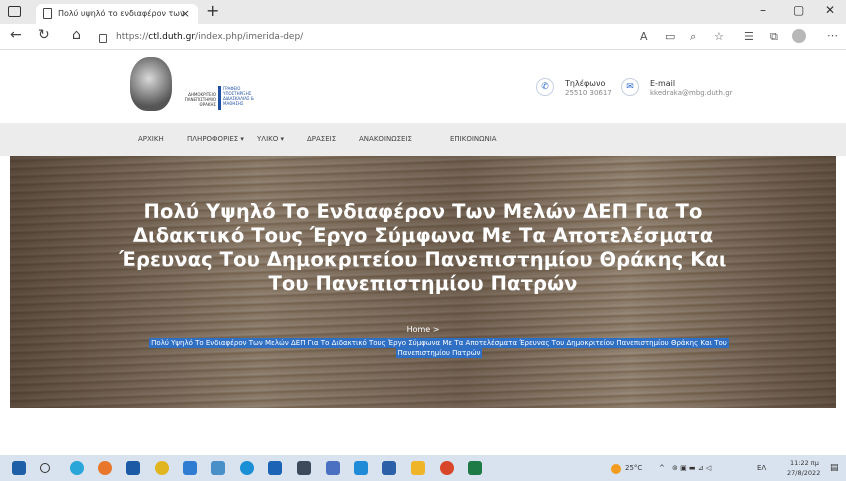 Image resolution: width=846 pixels, height=481 pixels. I want to click on email-value: kkedraka@mbg.duth.gr, so click(691, 93).